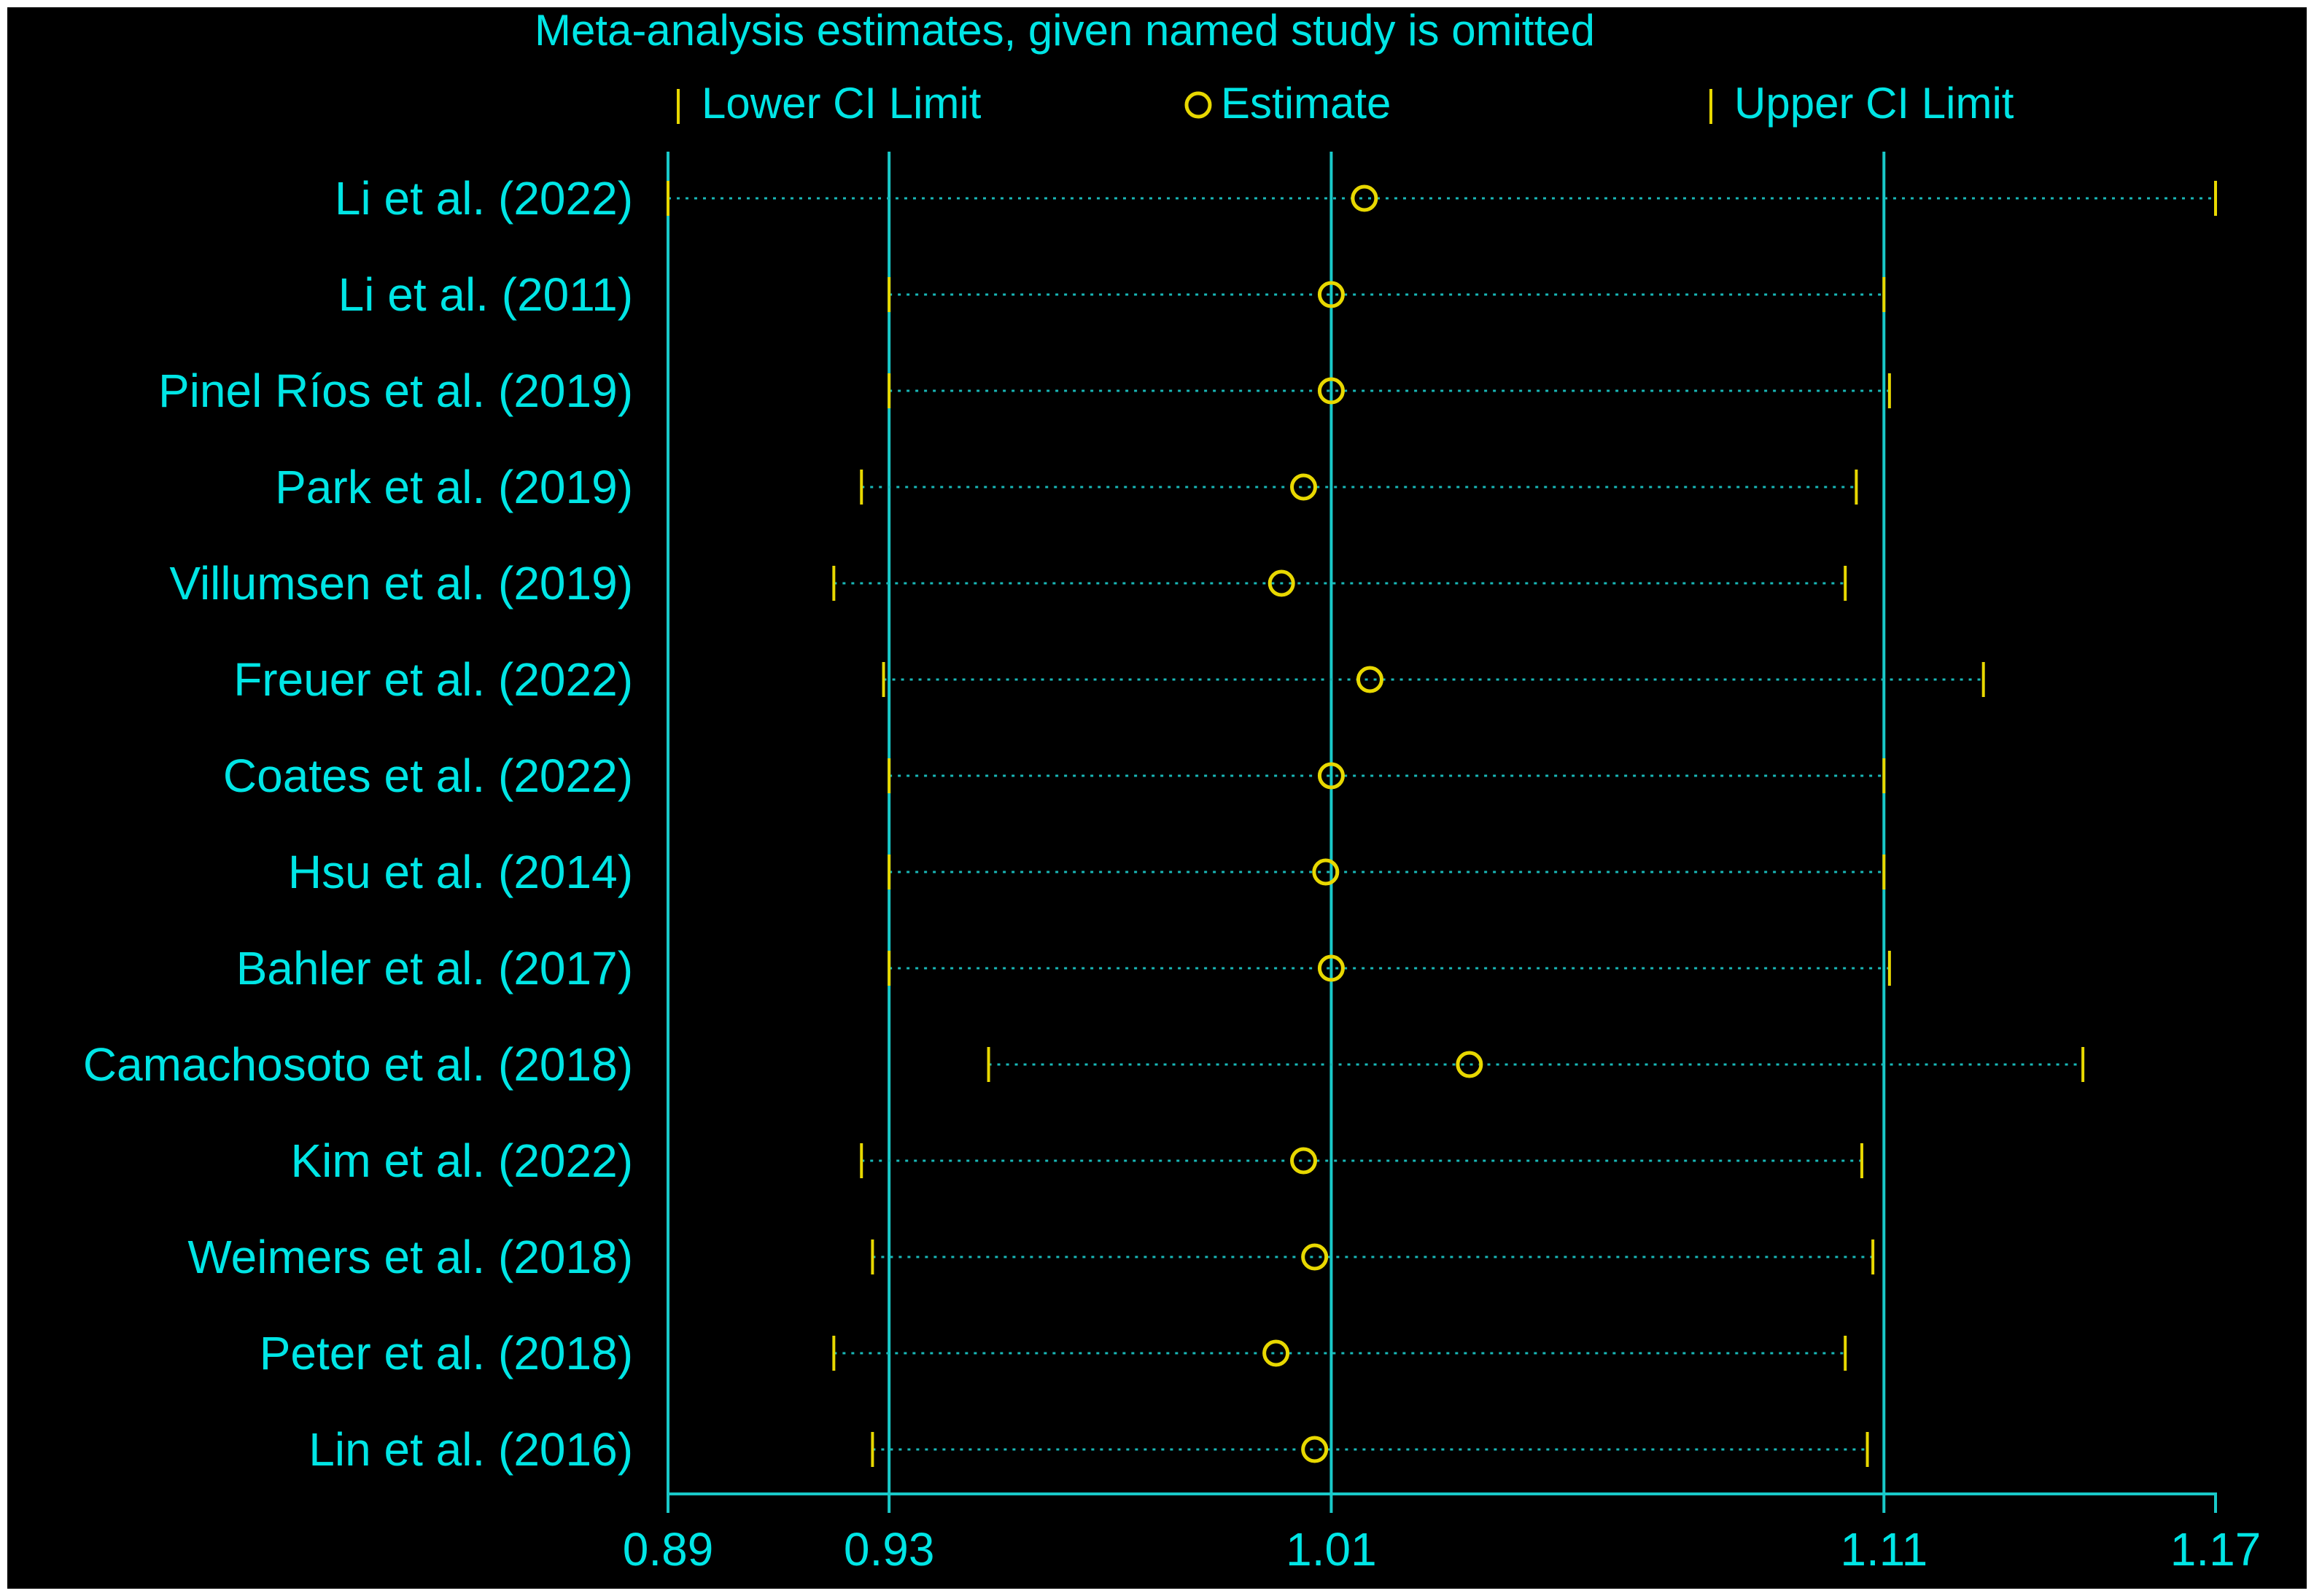  Describe the element at coordinates (454, 487) in the screenshot. I see `study-label: Park et al. (2019)` at that location.